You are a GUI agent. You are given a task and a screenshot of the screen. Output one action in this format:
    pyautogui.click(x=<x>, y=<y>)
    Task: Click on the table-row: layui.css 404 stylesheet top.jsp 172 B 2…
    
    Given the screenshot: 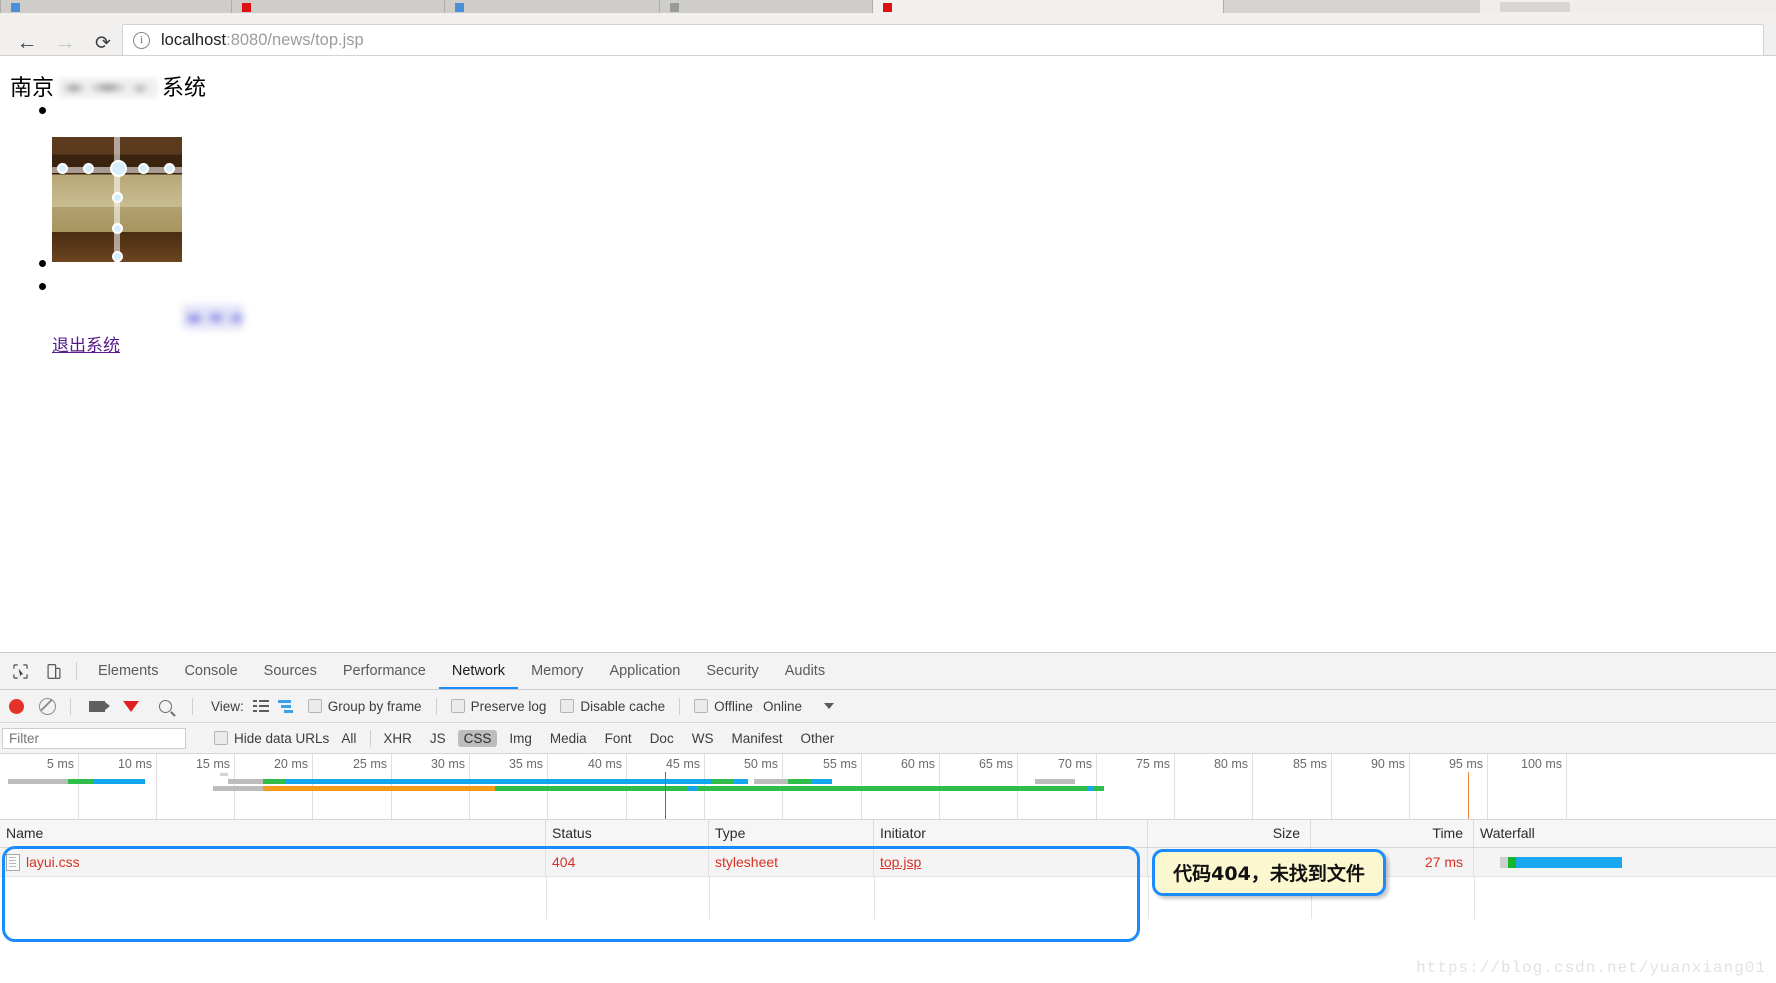 What is the action you would take?
    pyautogui.click(x=888, y=862)
    